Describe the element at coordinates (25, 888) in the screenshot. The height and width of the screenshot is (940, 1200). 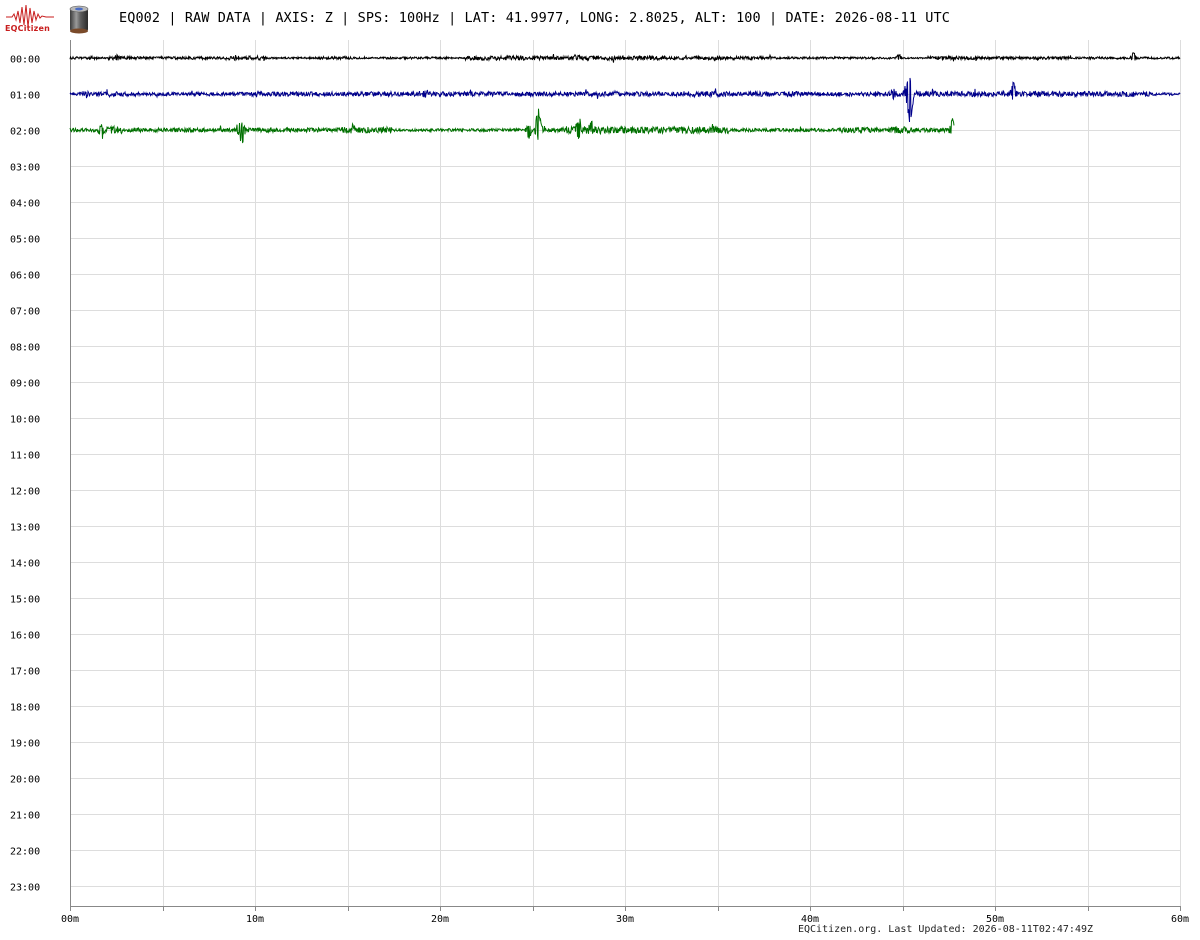
I see `y-tick-label: 23:00` at that location.